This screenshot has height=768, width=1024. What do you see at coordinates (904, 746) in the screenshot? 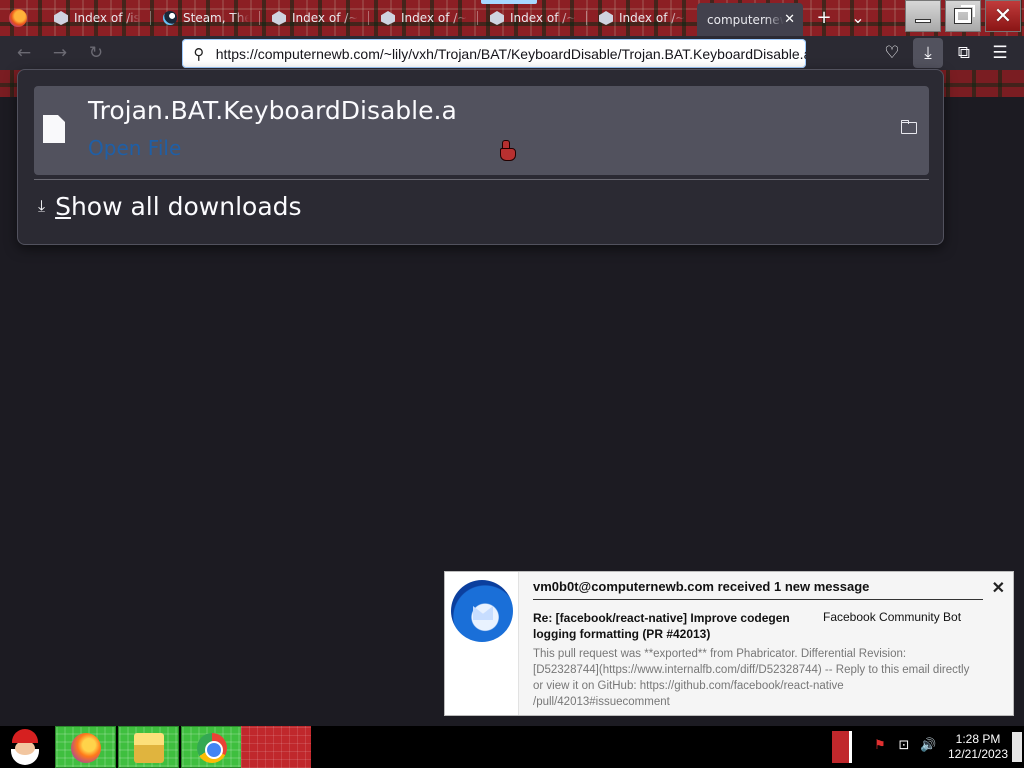
I see `network-icon: ⊡` at bounding box center [904, 746].